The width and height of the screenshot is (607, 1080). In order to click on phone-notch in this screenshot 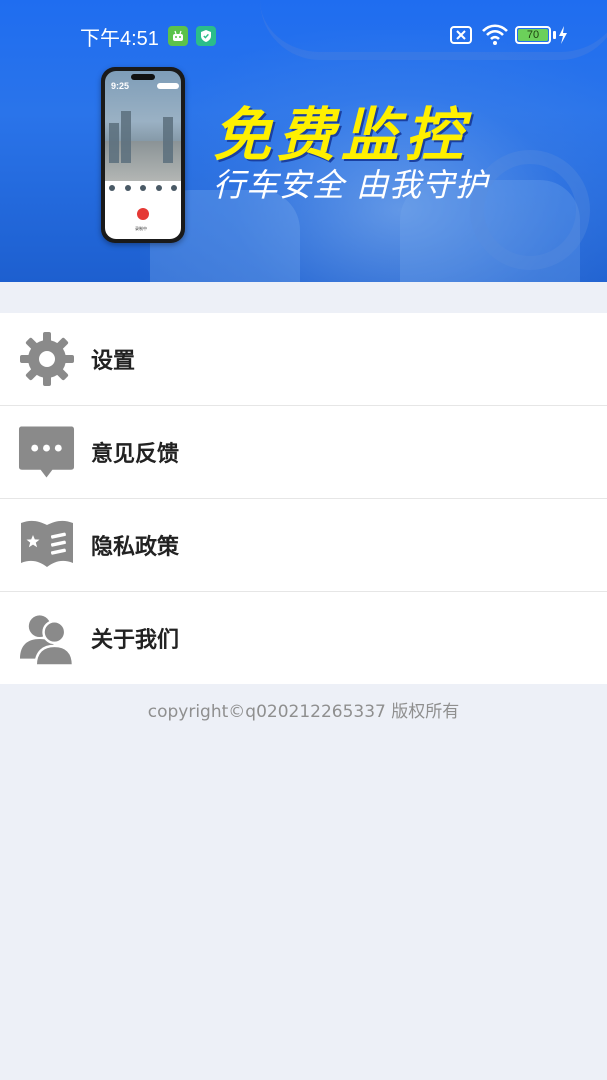, I will do `click(143, 77)`.